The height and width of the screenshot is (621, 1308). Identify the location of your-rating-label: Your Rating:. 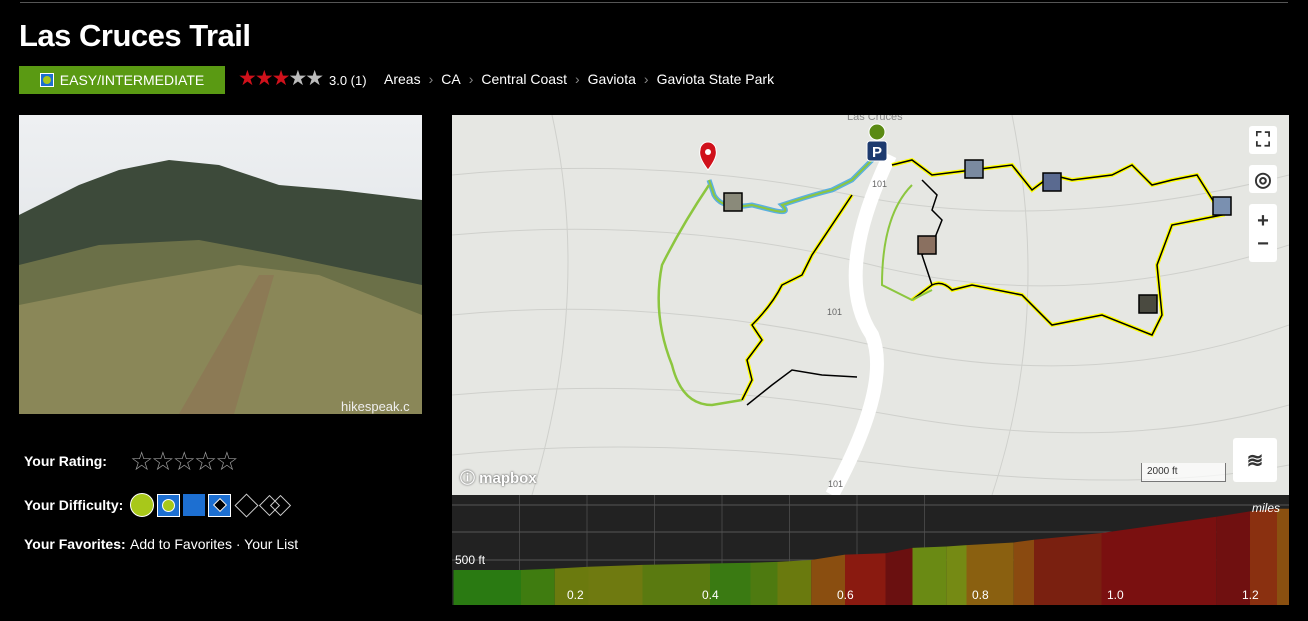
(65, 461).